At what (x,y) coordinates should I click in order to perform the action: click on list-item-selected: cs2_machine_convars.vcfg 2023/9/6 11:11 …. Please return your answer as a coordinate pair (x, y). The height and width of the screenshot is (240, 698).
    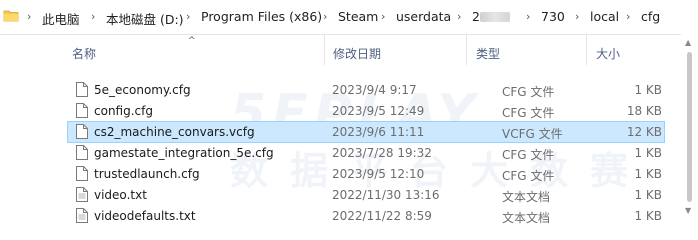
    Looking at the image, I should click on (366, 132).